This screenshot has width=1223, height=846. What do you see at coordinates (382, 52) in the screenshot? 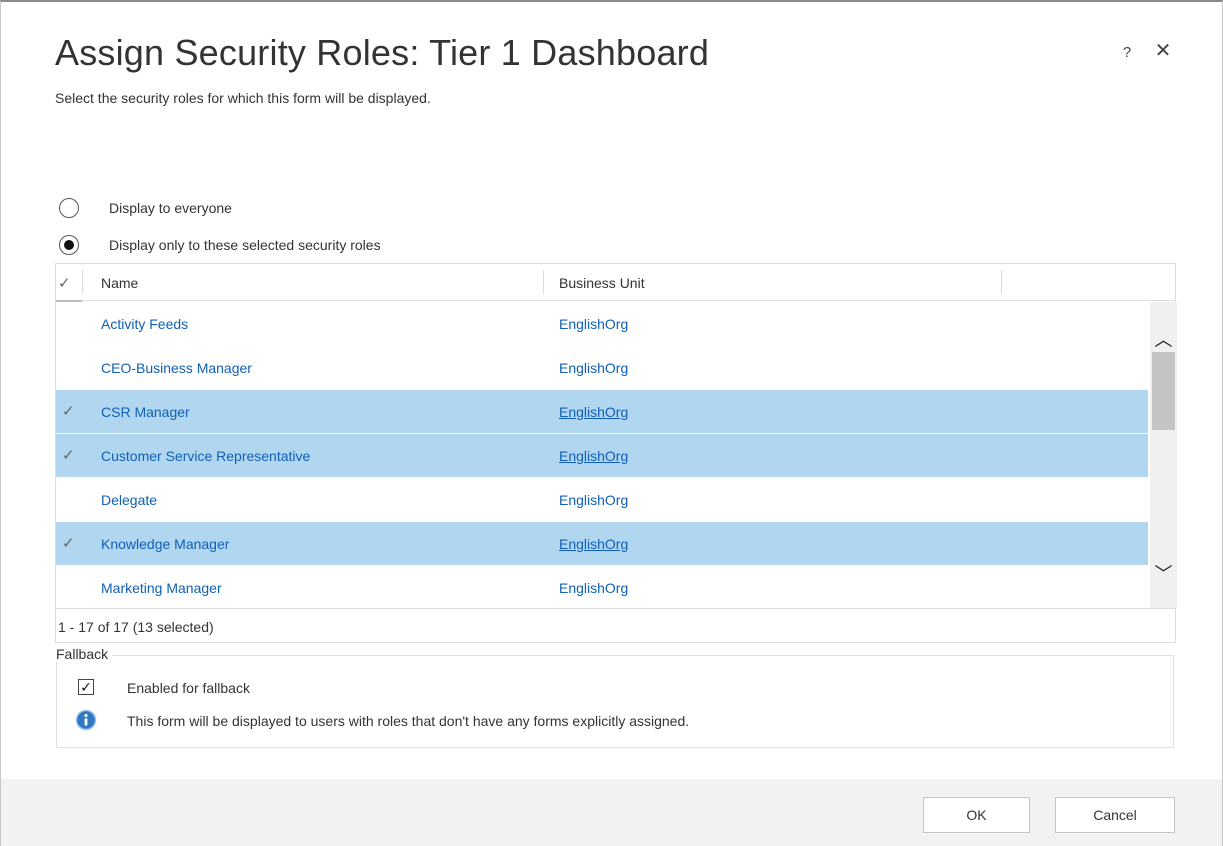
I see `dialog-title: Assign Security Roles: Tier 1 Dashboard` at bounding box center [382, 52].